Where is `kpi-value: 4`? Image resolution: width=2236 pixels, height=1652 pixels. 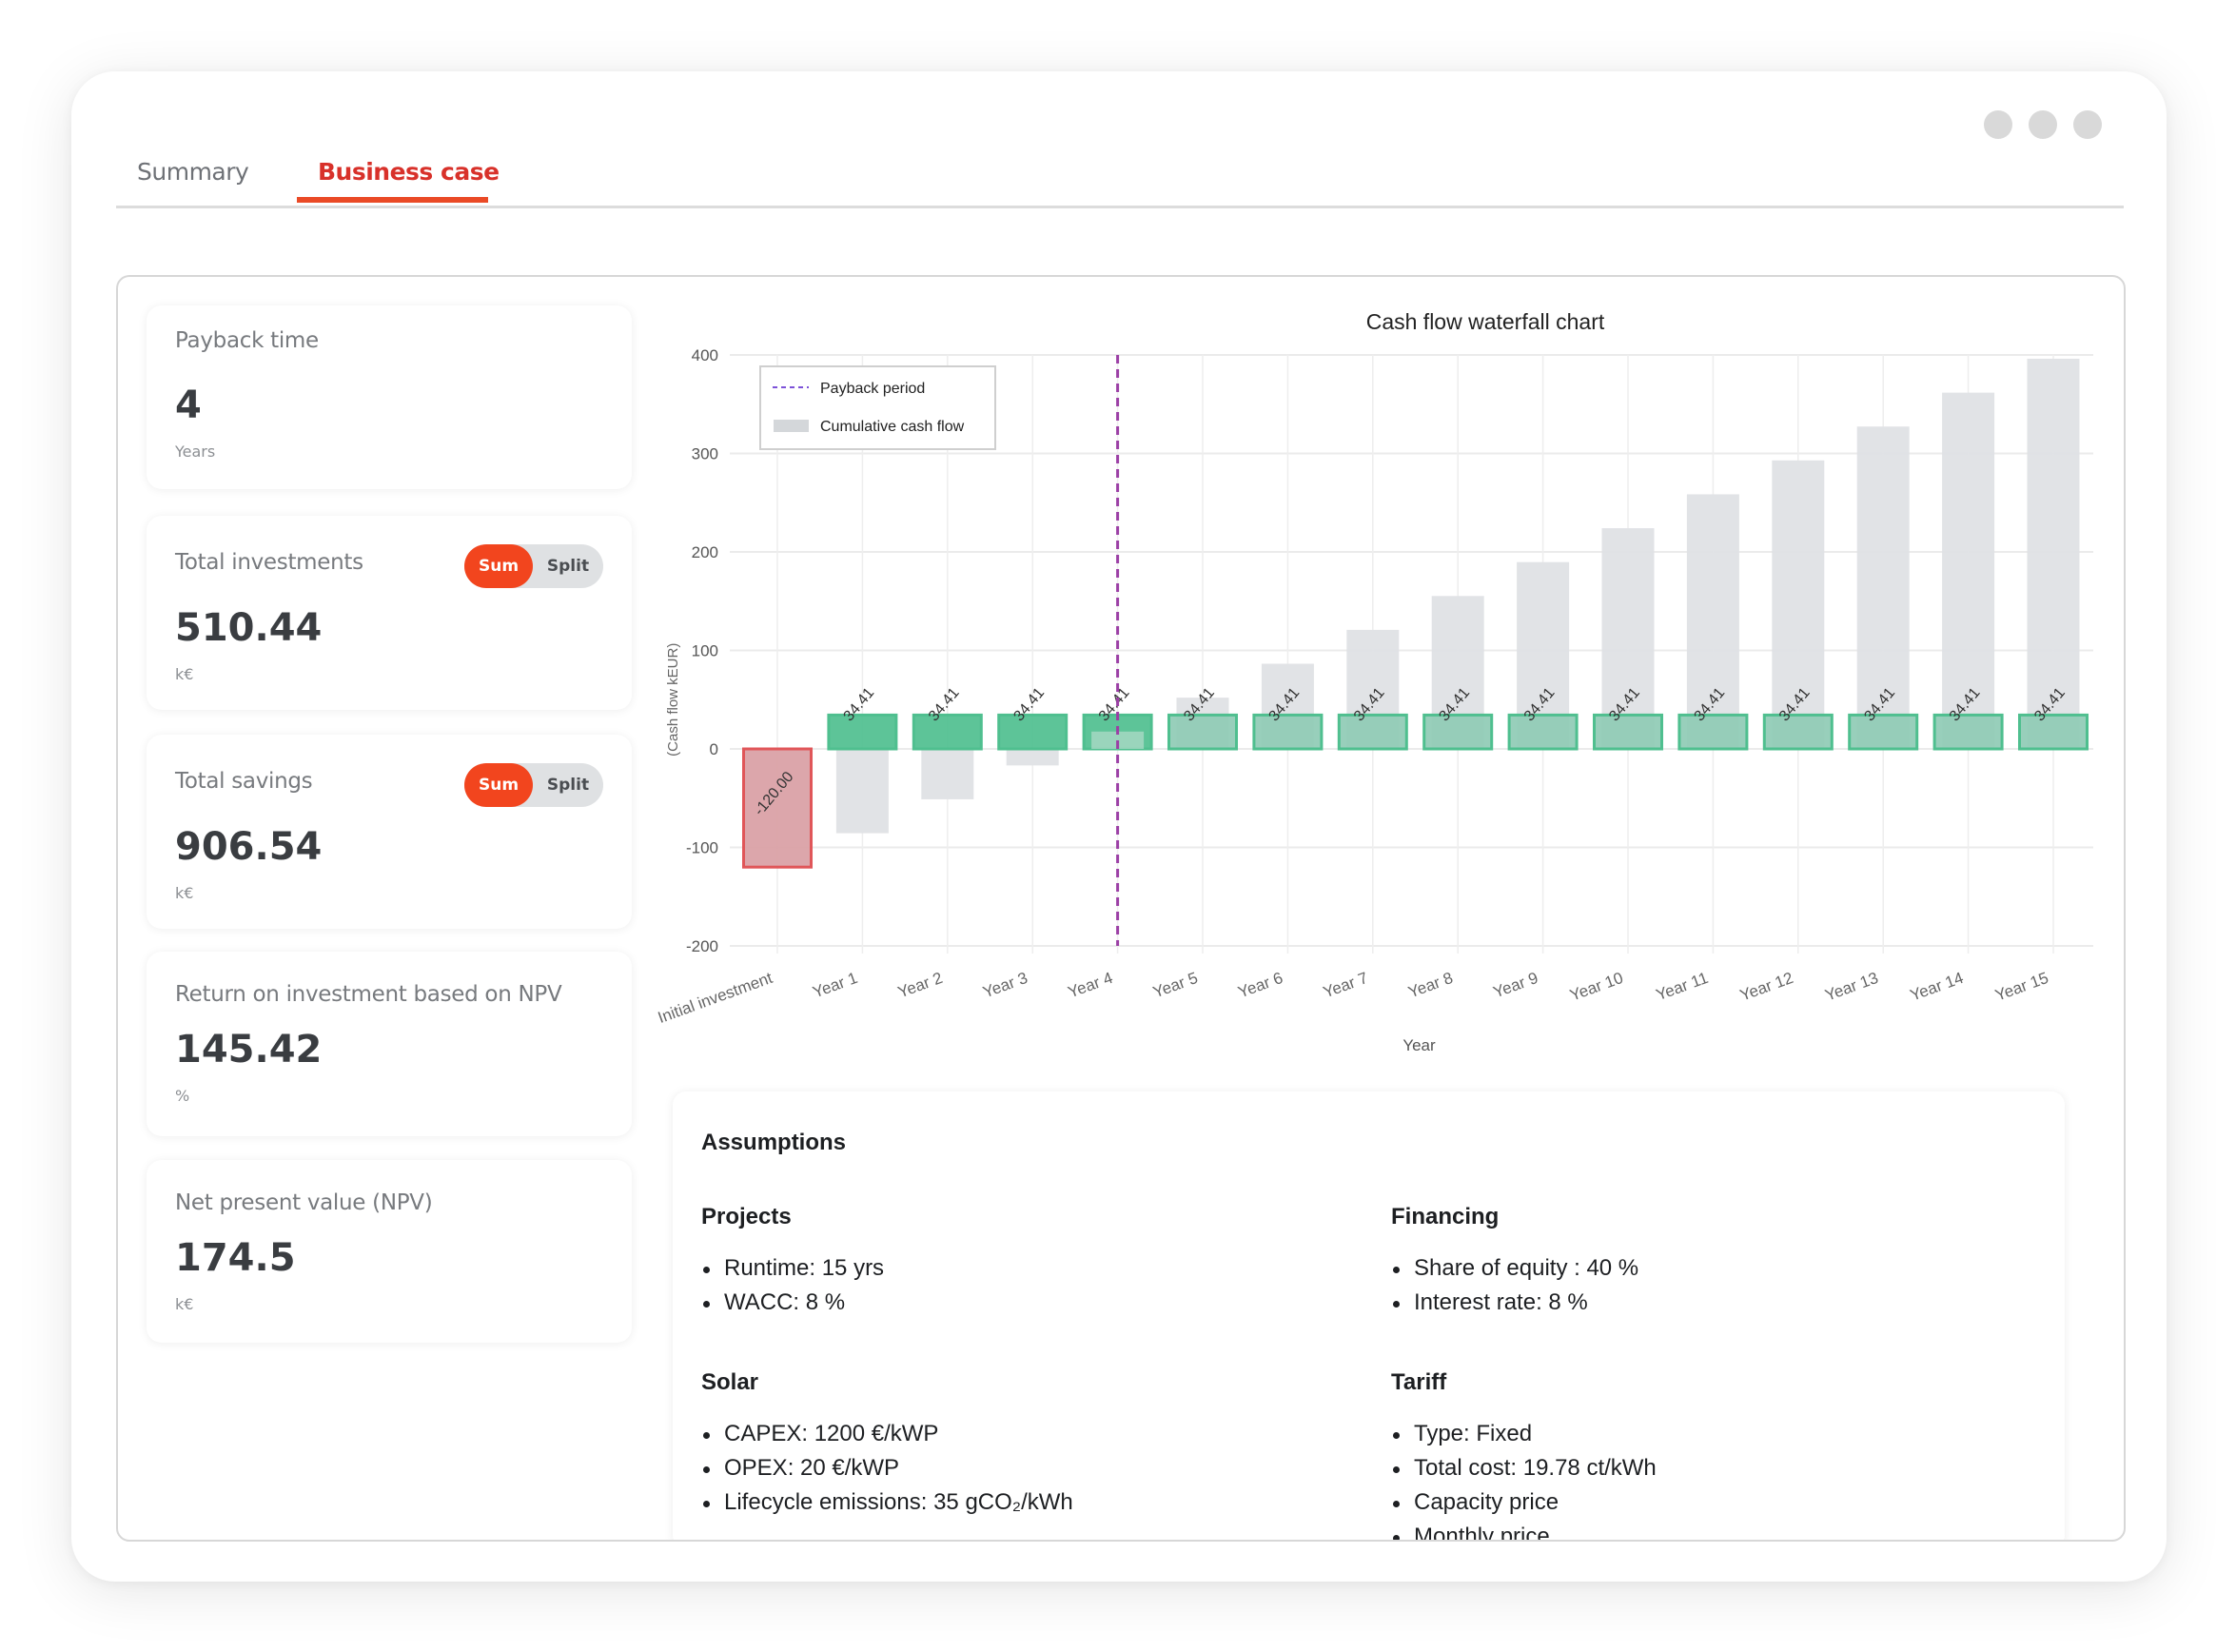
kpi-value: 4 is located at coordinates (188, 406).